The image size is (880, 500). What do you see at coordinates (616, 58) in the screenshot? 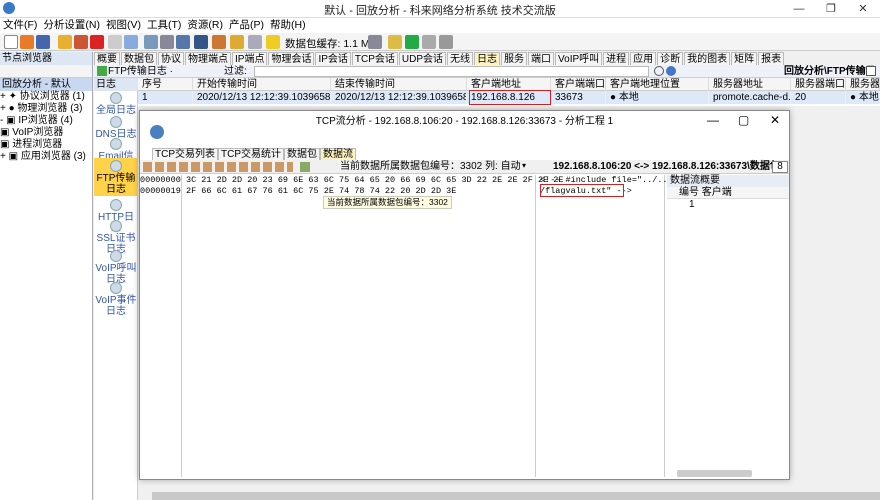
I see `tab-process: 进程` at bounding box center [616, 58].